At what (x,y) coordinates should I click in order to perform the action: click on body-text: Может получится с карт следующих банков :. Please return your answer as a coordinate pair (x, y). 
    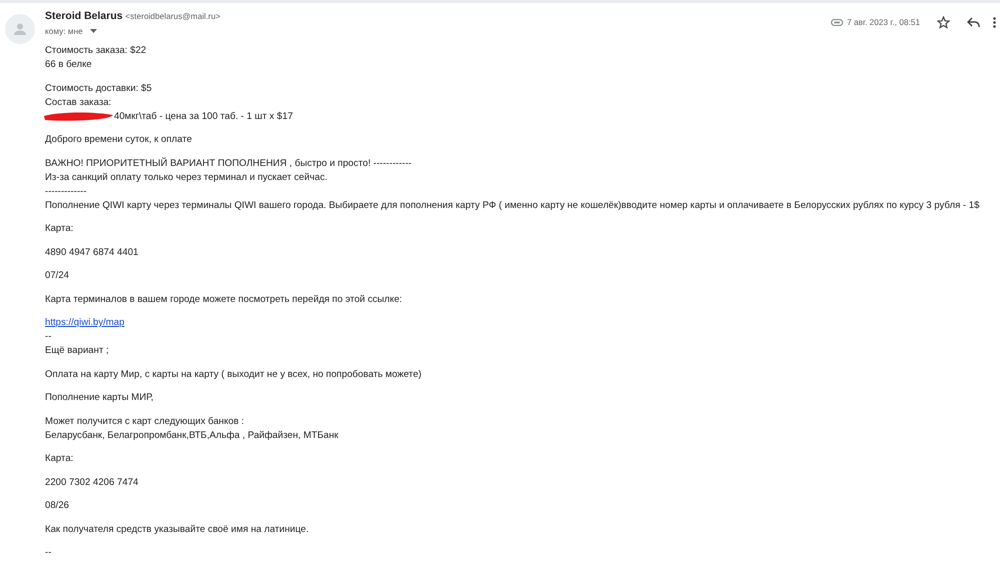
    Looking at the image, I should click on (145, 421).